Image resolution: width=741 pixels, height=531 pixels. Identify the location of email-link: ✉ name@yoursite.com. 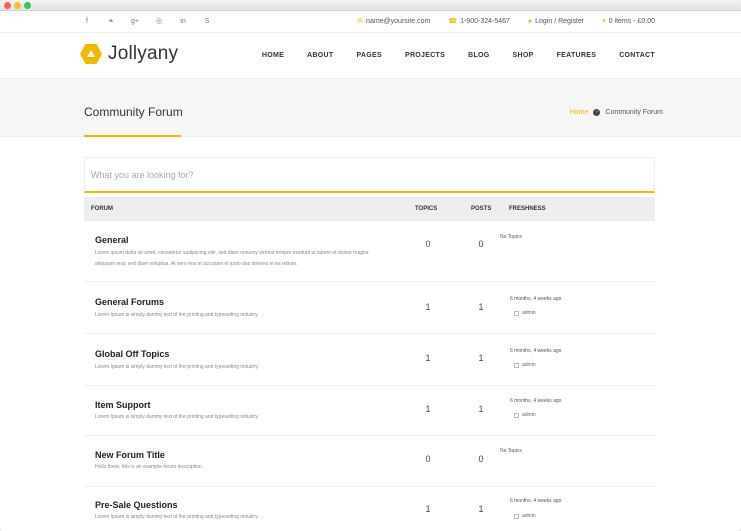
(394, 21).